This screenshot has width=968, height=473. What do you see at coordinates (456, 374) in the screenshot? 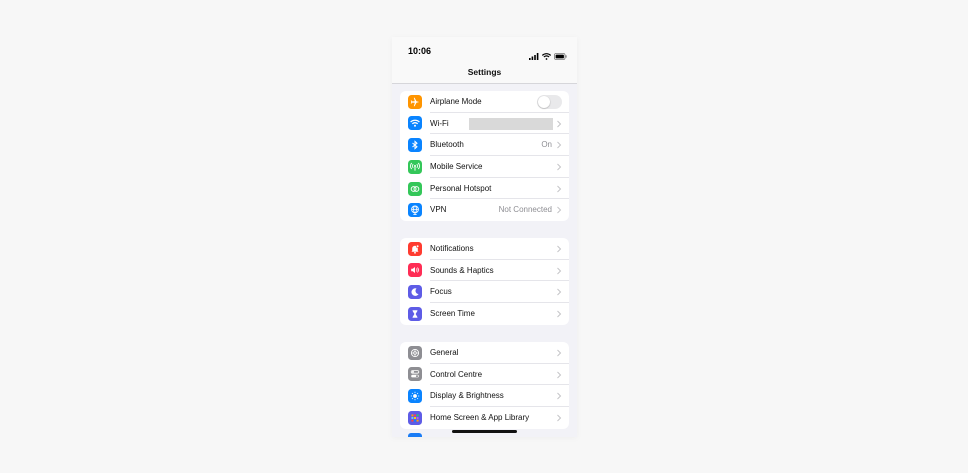
I see `settings-row-label: Control Centre` at bounding box center [456, 374].